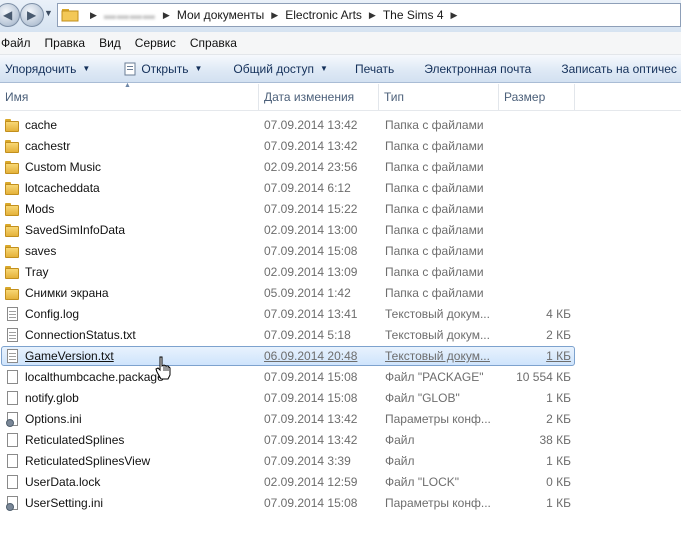  I want to click on file-row: cachestr 07.09.2014 13:42 Папка с файлами, so click(340, 146).